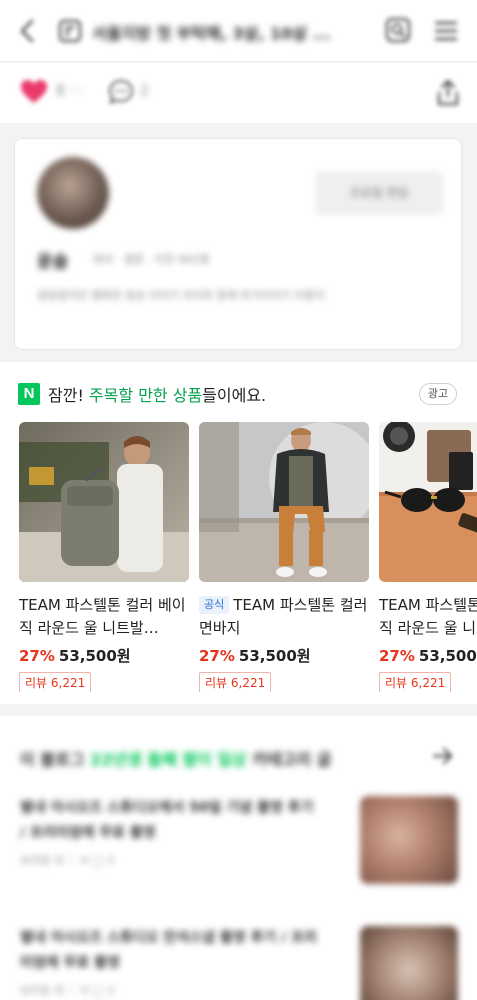  I want to click on arrow-right-icon, so click(443, 756).